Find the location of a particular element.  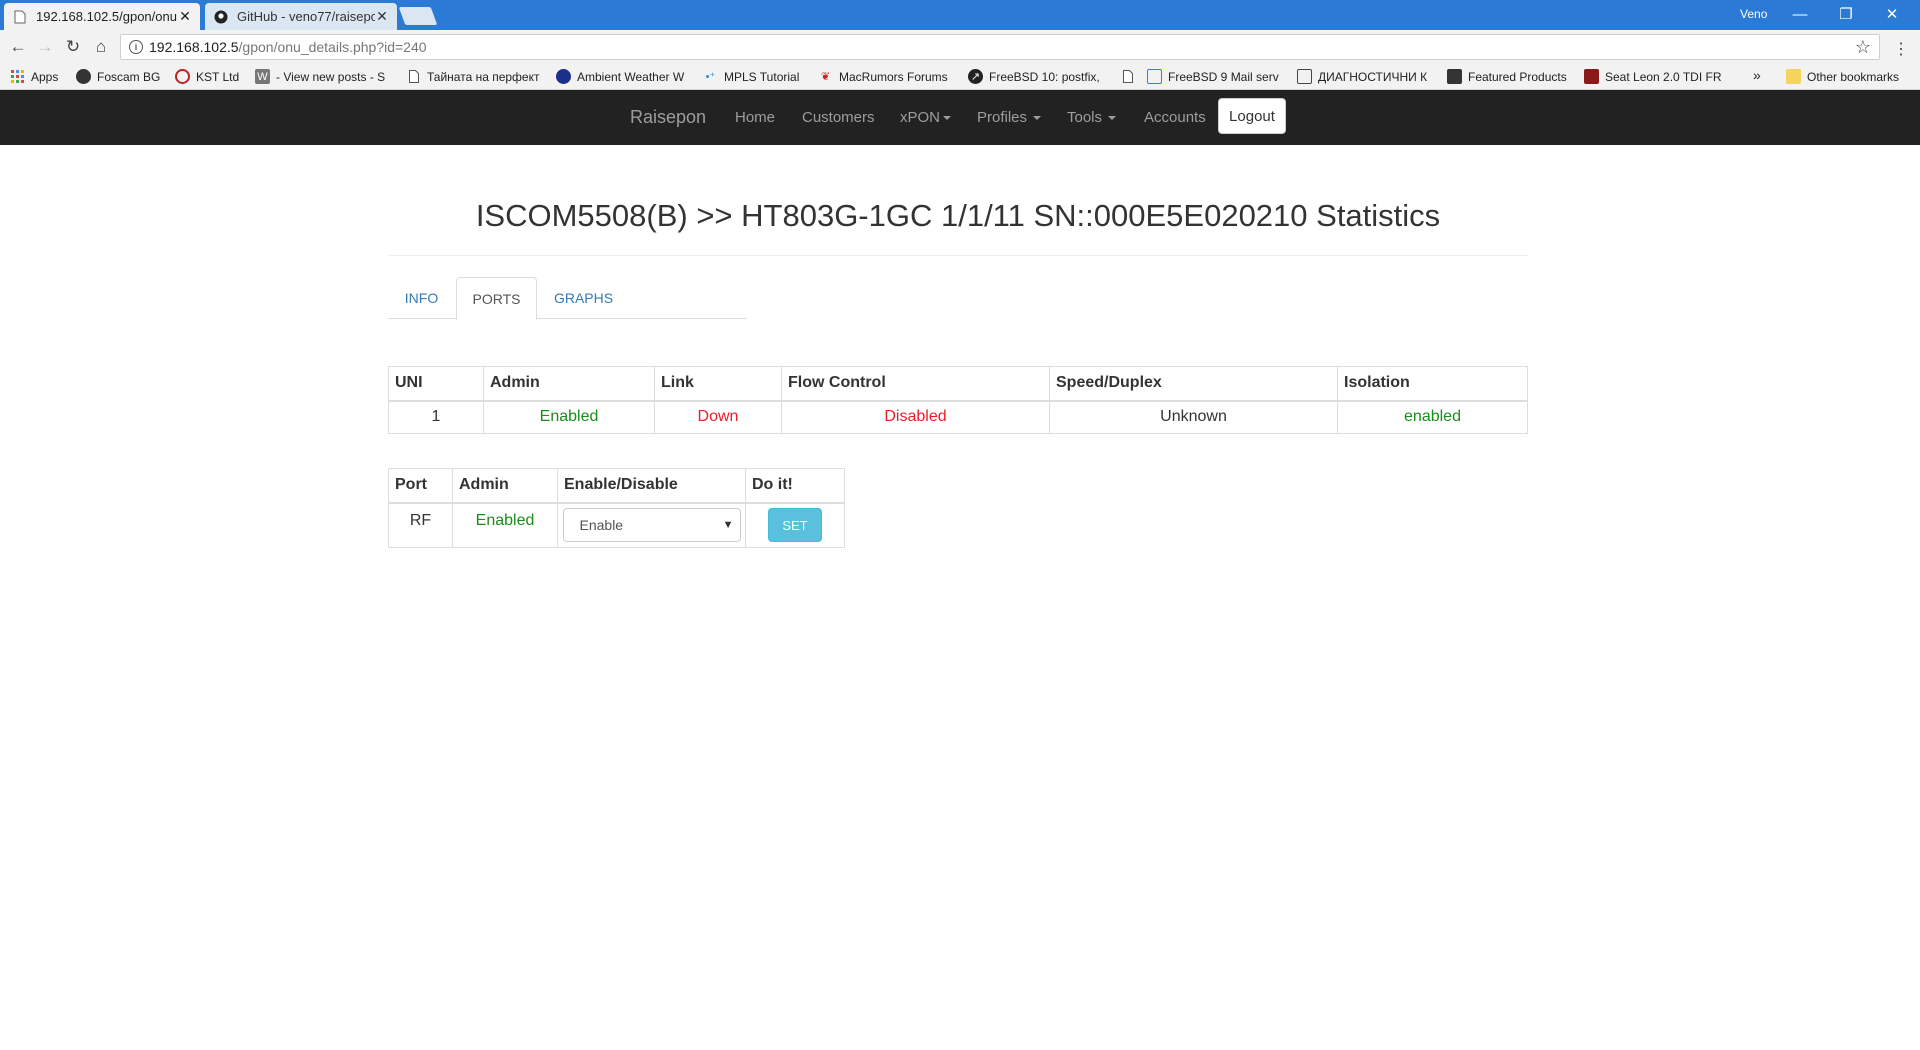

tab-graphs: GRAPHS is located at coordinates (583, 298).